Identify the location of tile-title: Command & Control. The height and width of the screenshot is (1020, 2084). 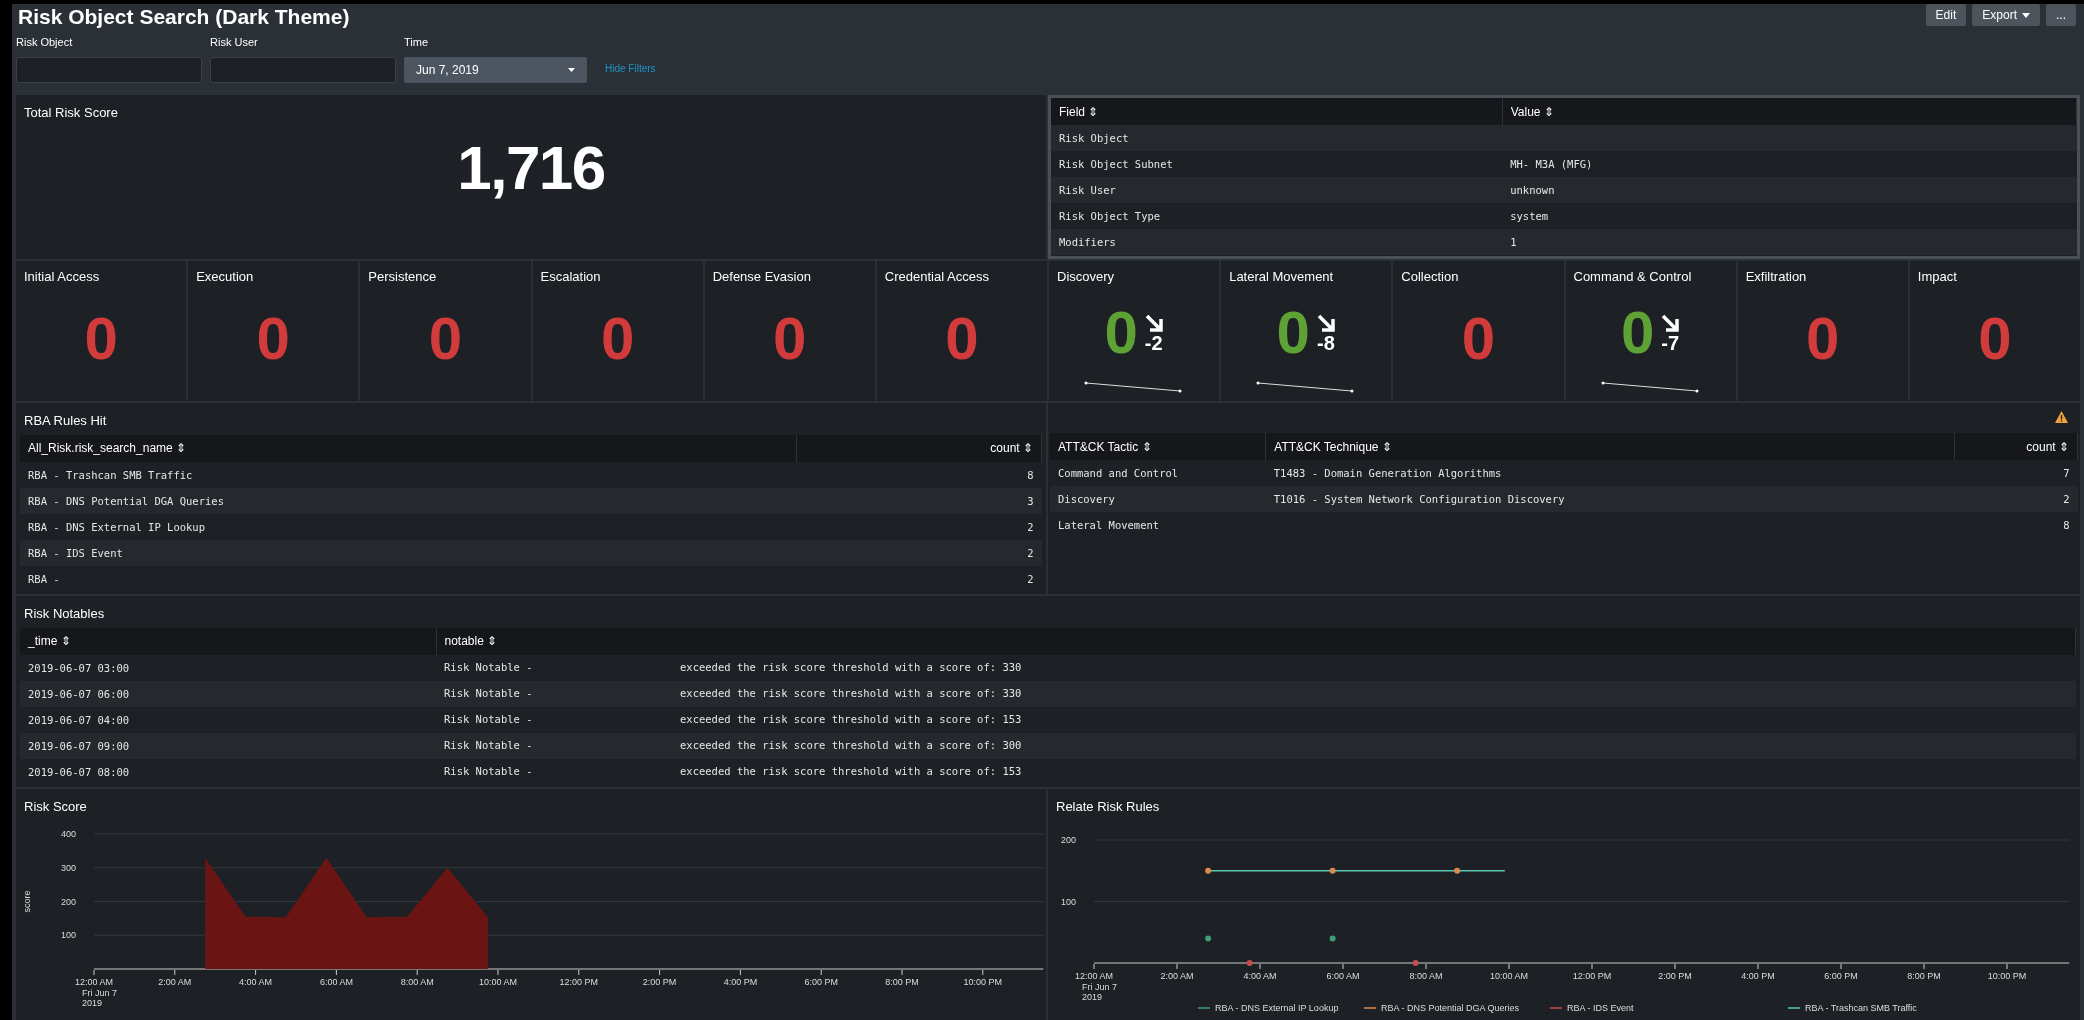
(1632, 276).